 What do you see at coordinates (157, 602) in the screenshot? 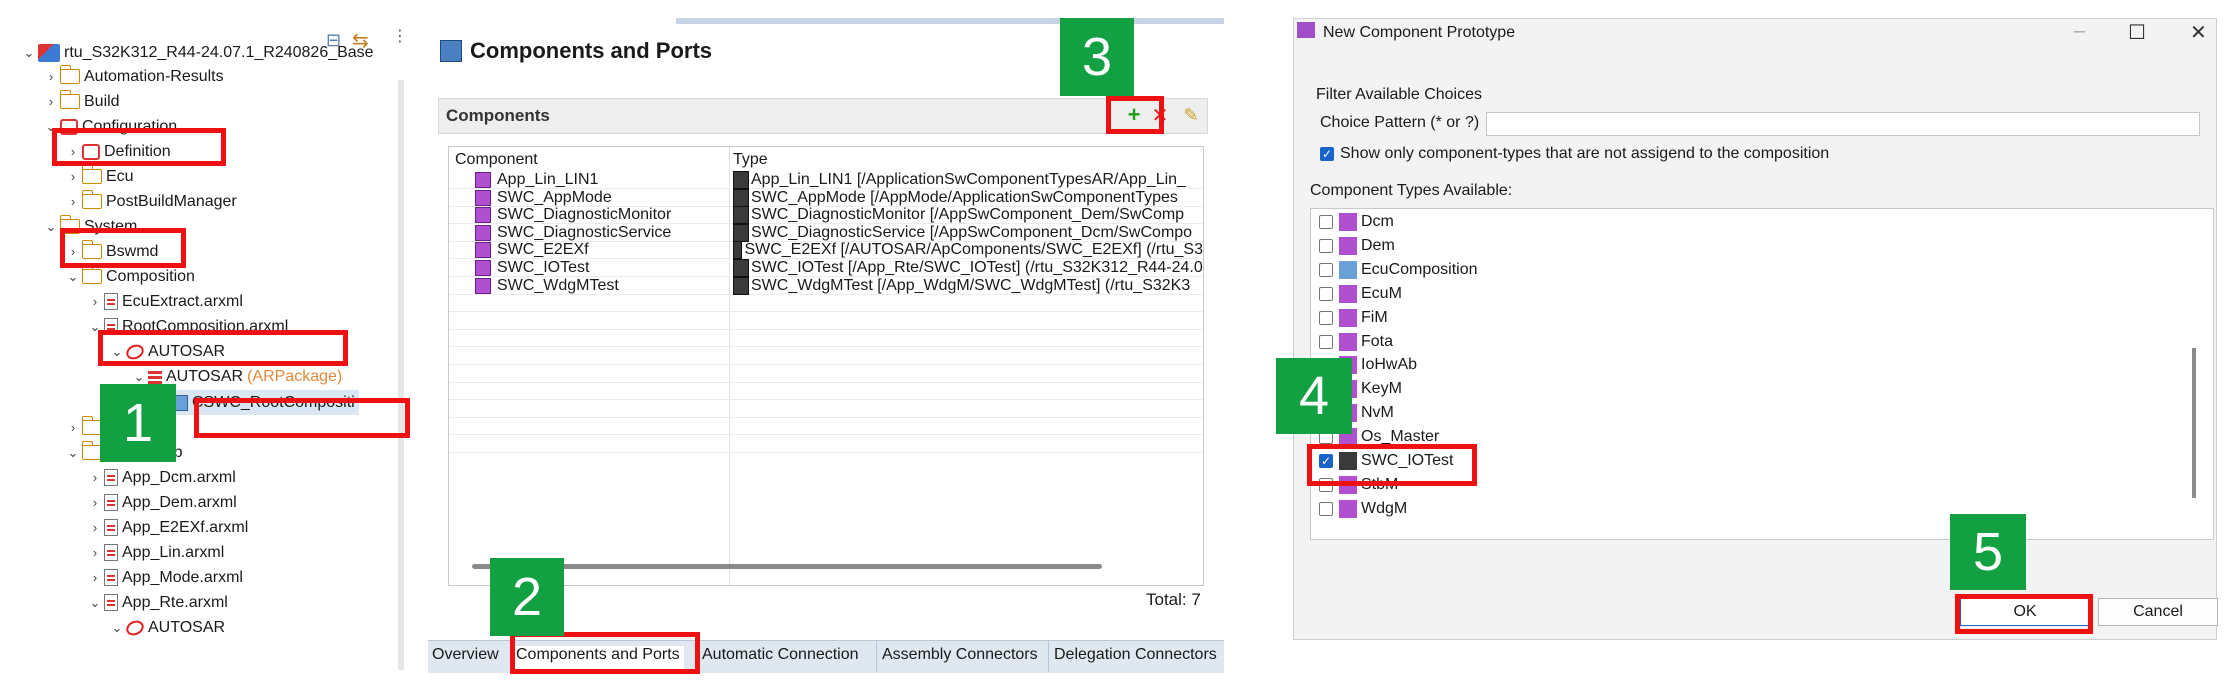
I see `tree-item: ⌄ App_Rte.arxml` at bounding box center [157, 602].